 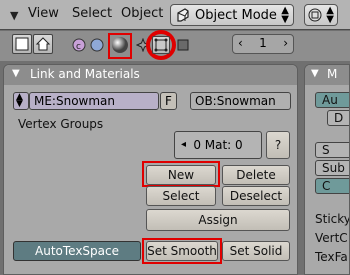 I want to click on object-mode-icon, so click(x=183, y=15).